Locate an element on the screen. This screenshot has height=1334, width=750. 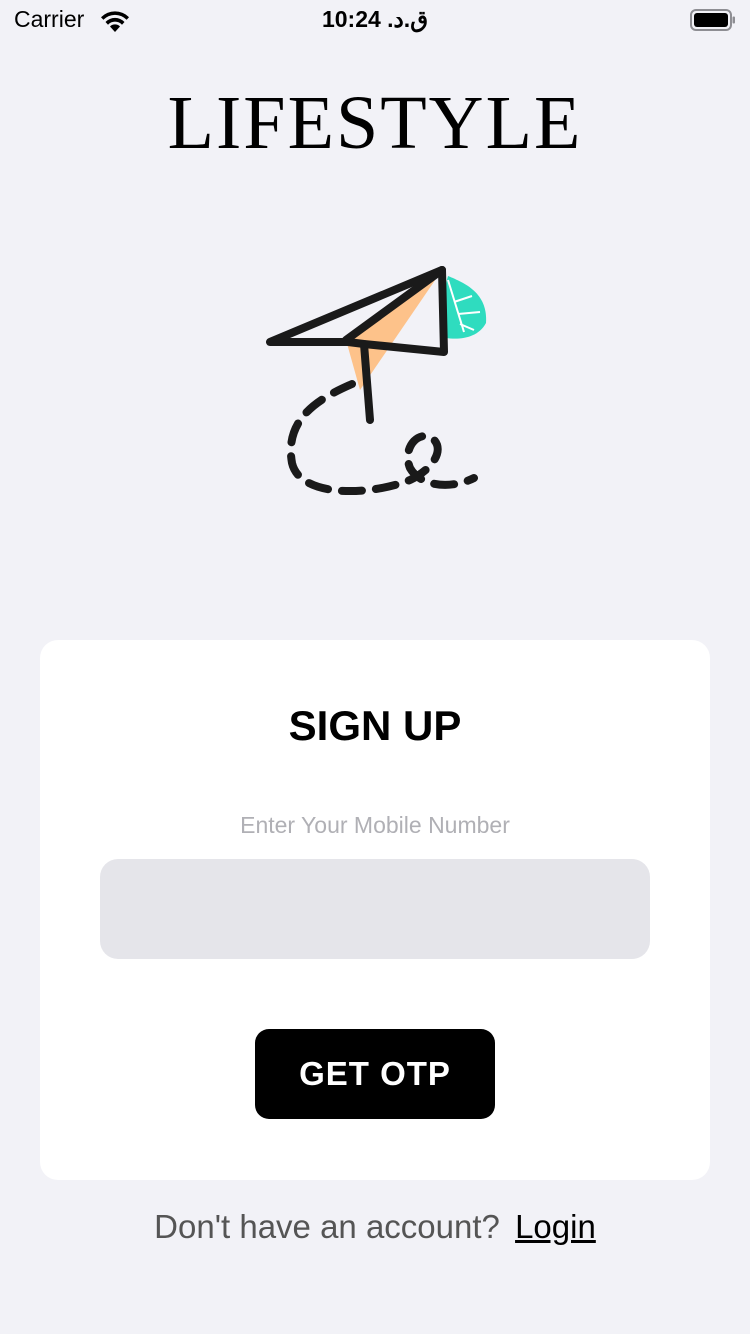
leaf-icon is located at coordinates (465, 307).